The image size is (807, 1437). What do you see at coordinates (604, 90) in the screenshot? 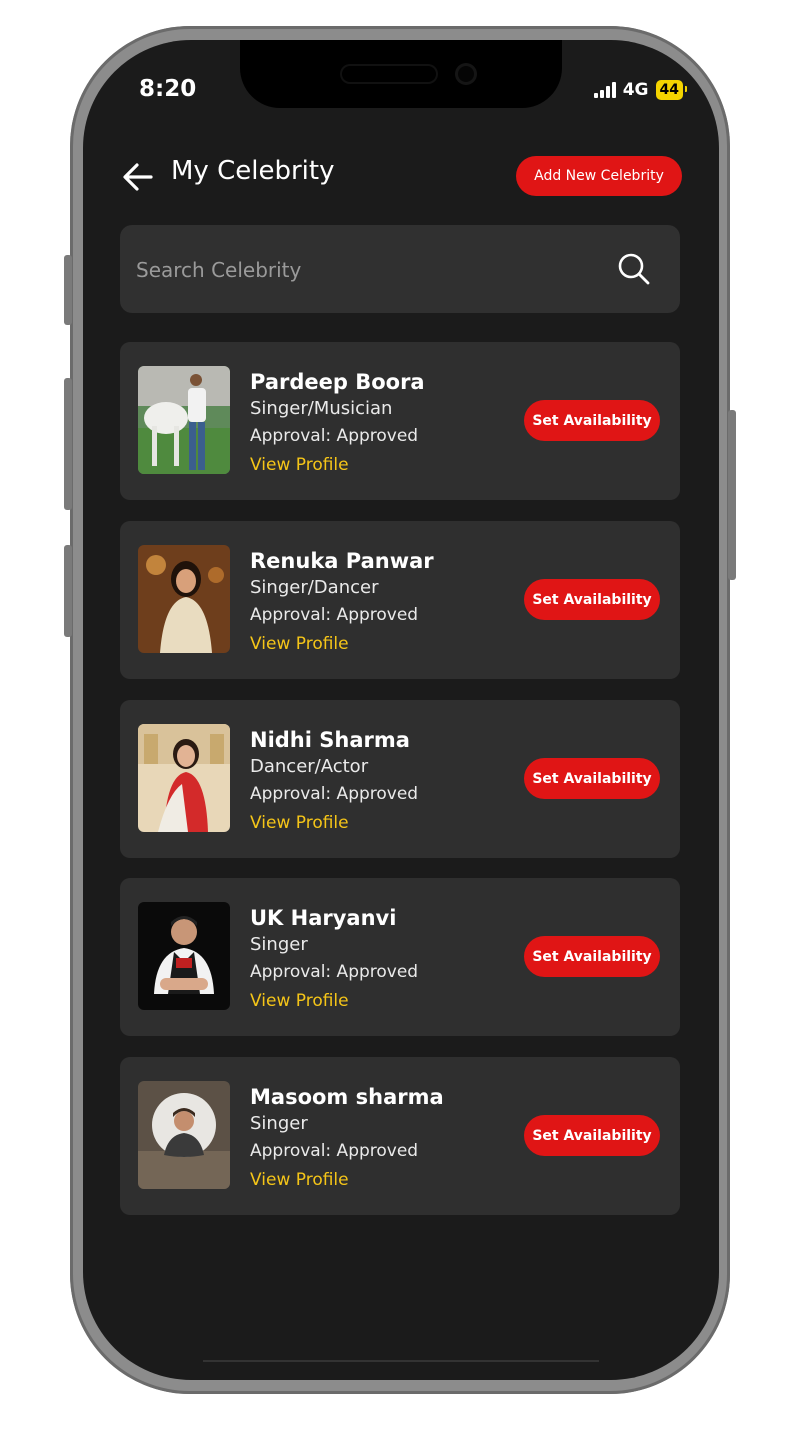
I see `signal-icon` at bounding box center [604, 90].